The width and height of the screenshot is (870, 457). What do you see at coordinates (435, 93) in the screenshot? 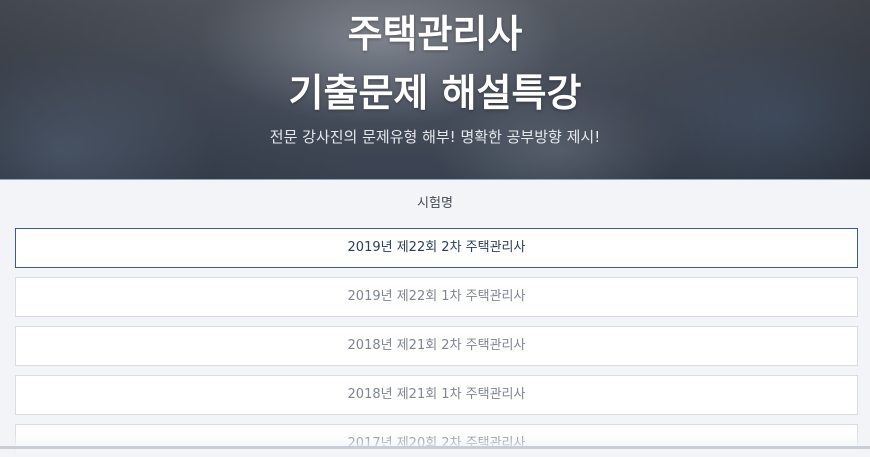
I see `hero-title-line2: 기출문제 해설특강` at bounding box center [435, 93].